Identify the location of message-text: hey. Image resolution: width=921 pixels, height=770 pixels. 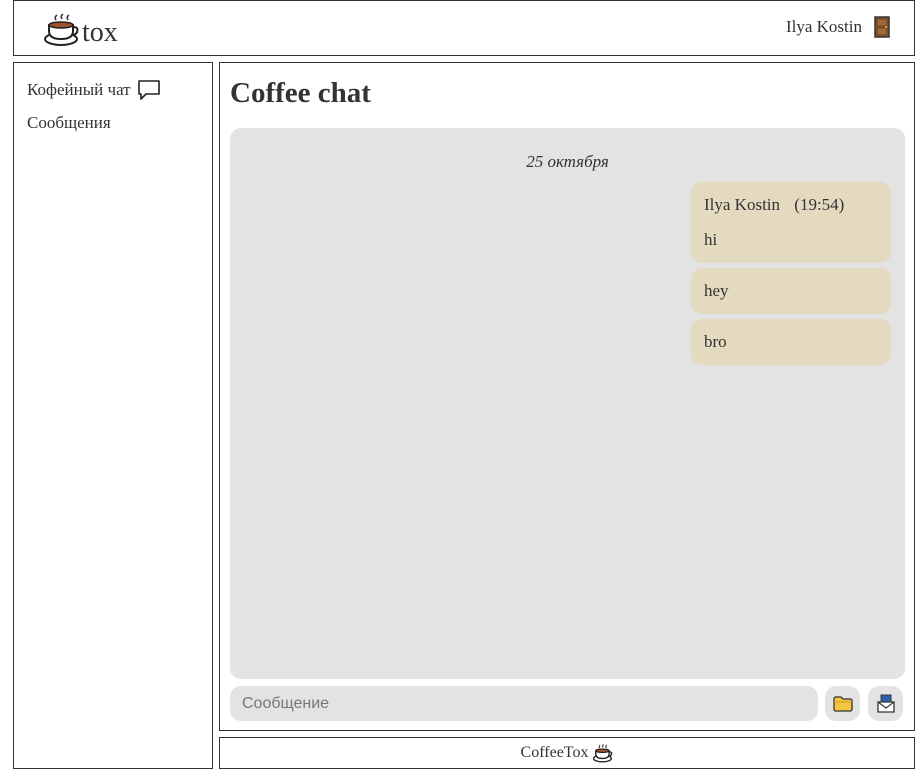
(716, 290).